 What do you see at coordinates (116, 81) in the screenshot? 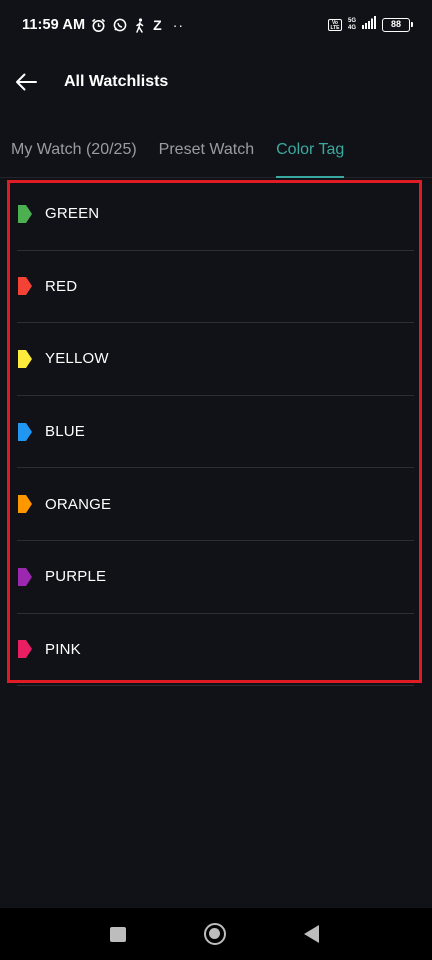
I see `page-title: All Watchlists` at bounding box center [116, 81].